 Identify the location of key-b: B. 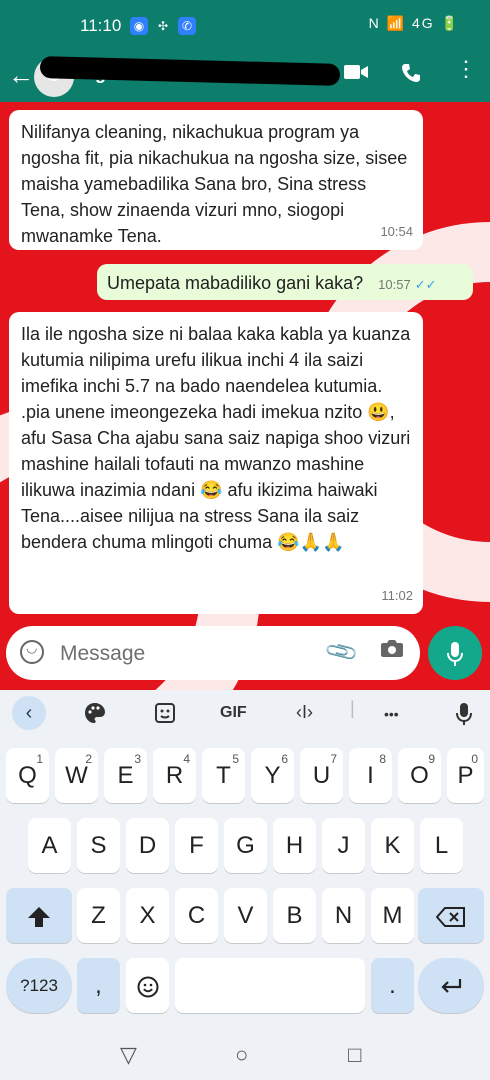
(294, 915).